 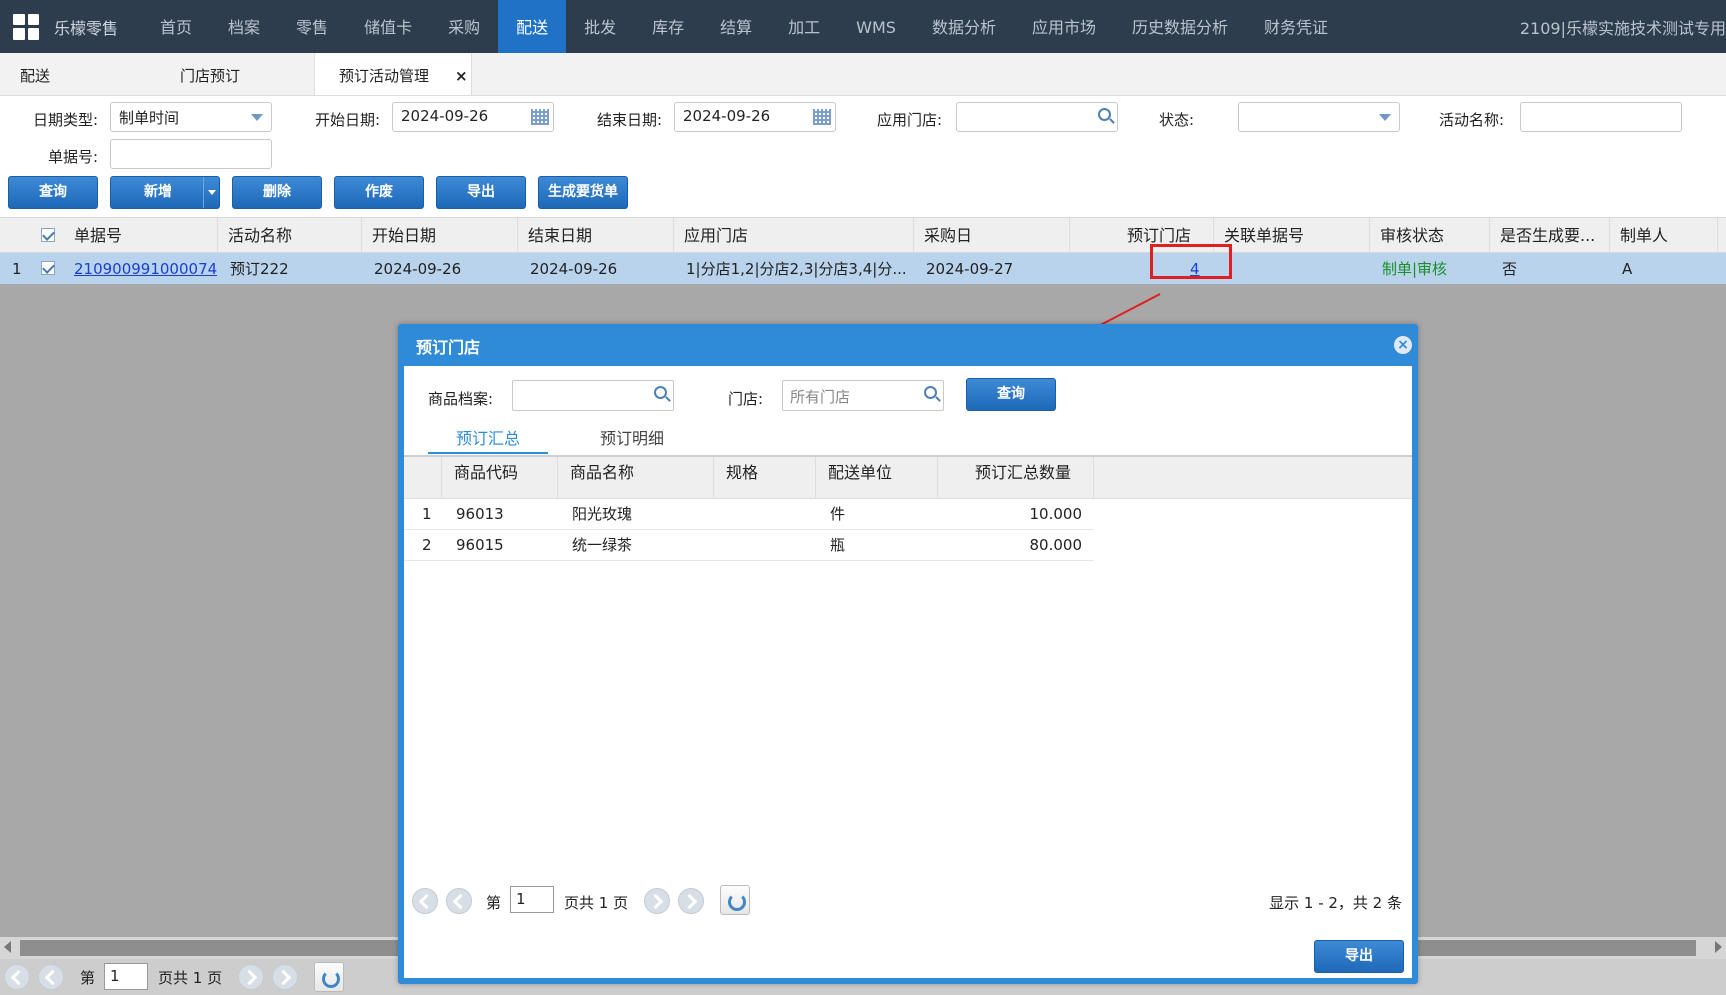 What do you see at coordinates (1471, 120) in the screenshot?
I see `activity-name-label: 活动名称:` at bounding box center [1471, 120].